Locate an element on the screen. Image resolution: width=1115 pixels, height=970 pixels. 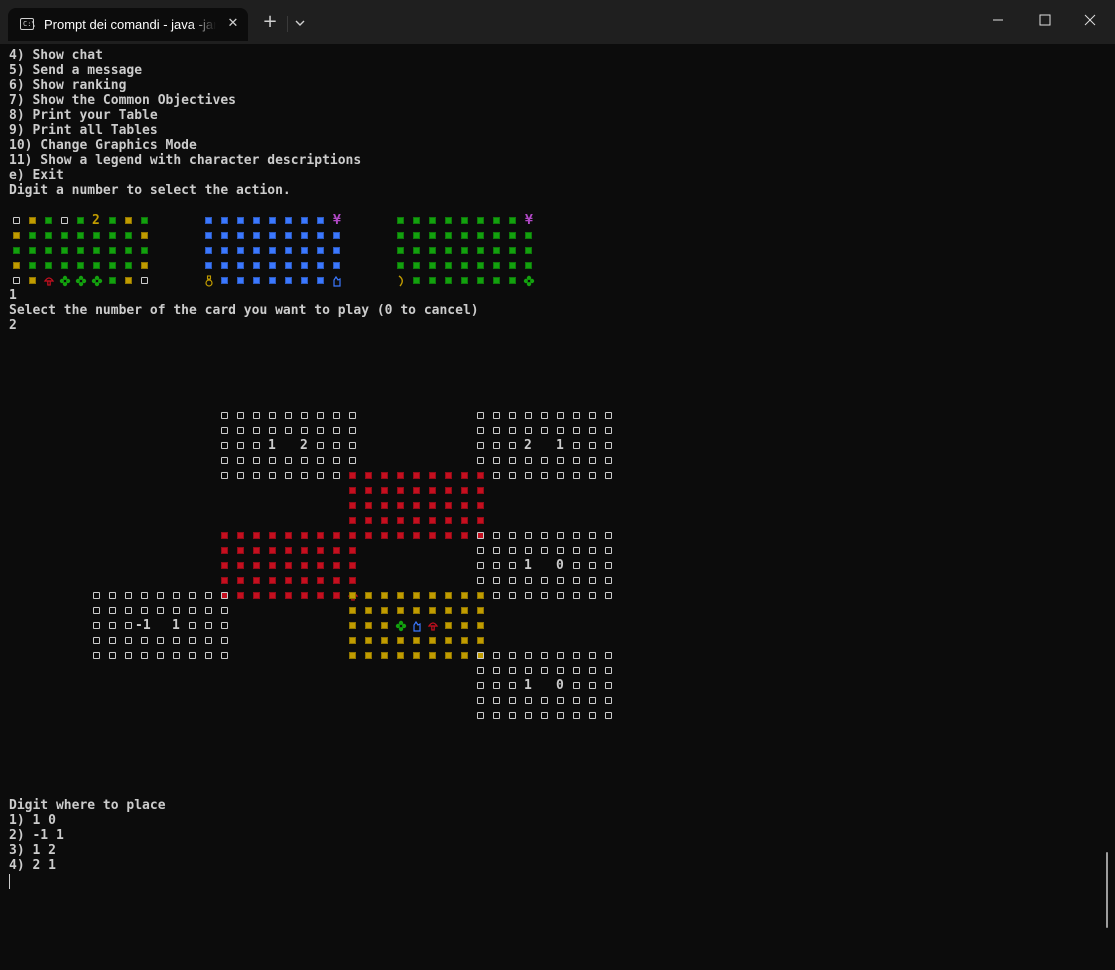
tab-separator is located at coordinates (287, 24).